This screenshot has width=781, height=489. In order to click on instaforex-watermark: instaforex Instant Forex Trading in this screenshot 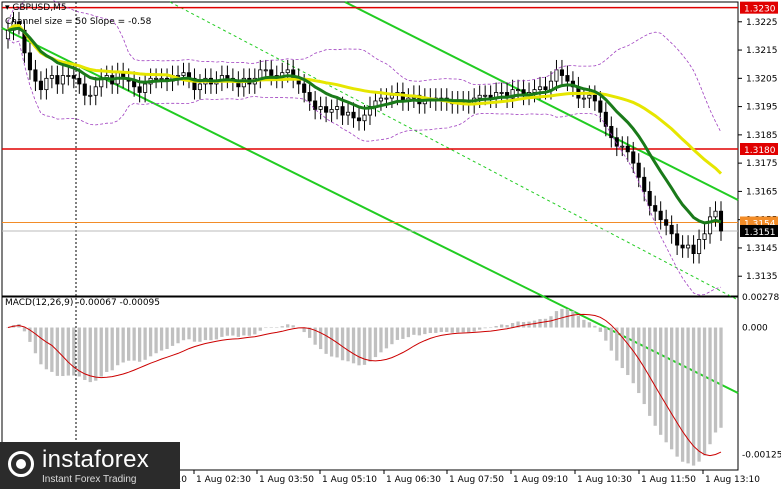, I will do `click(90, 465)`.